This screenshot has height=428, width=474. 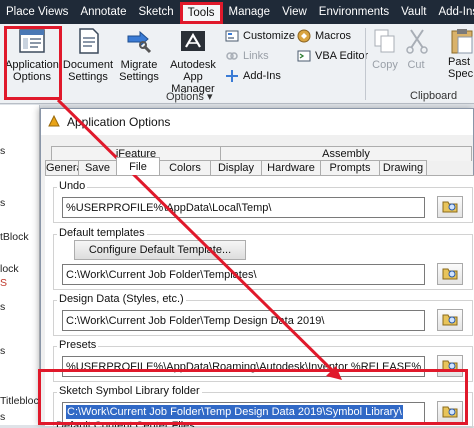 What do you see at coordinates (232, 76) in the screenshot?
I see `add-ins-icon` at bounding box center [232, 76].